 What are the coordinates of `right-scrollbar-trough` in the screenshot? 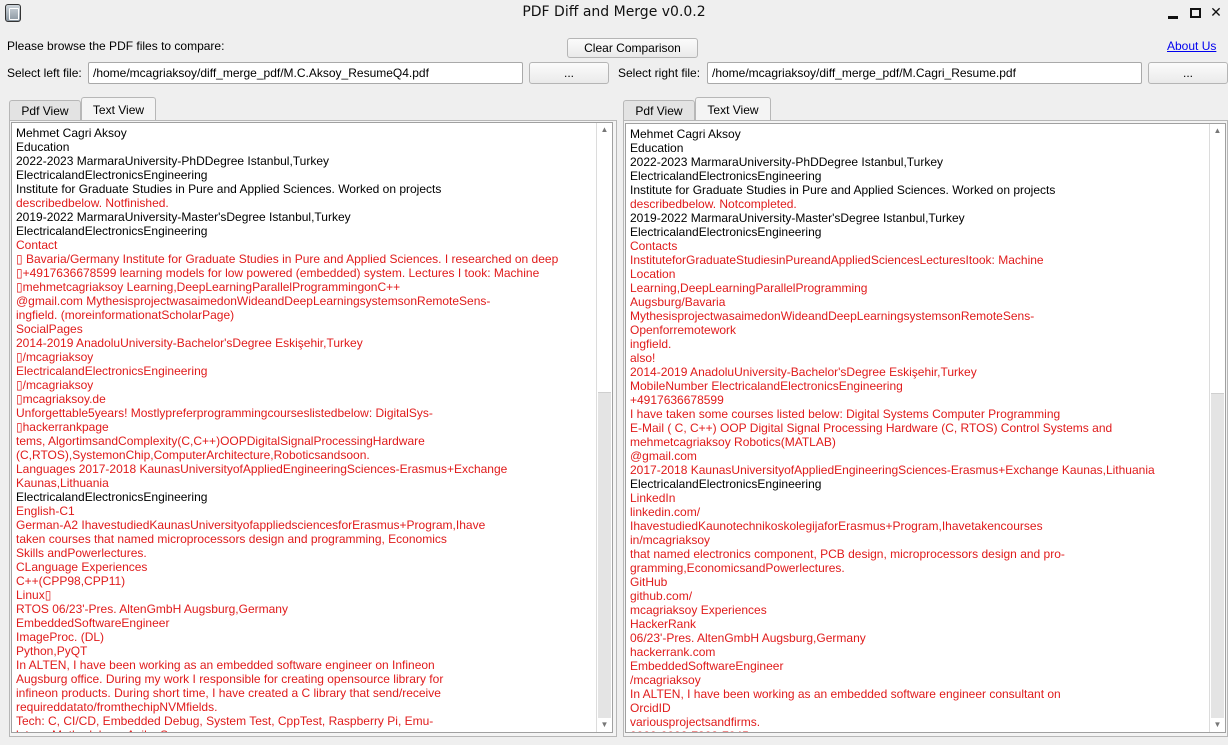 It's located at (1217, 556).